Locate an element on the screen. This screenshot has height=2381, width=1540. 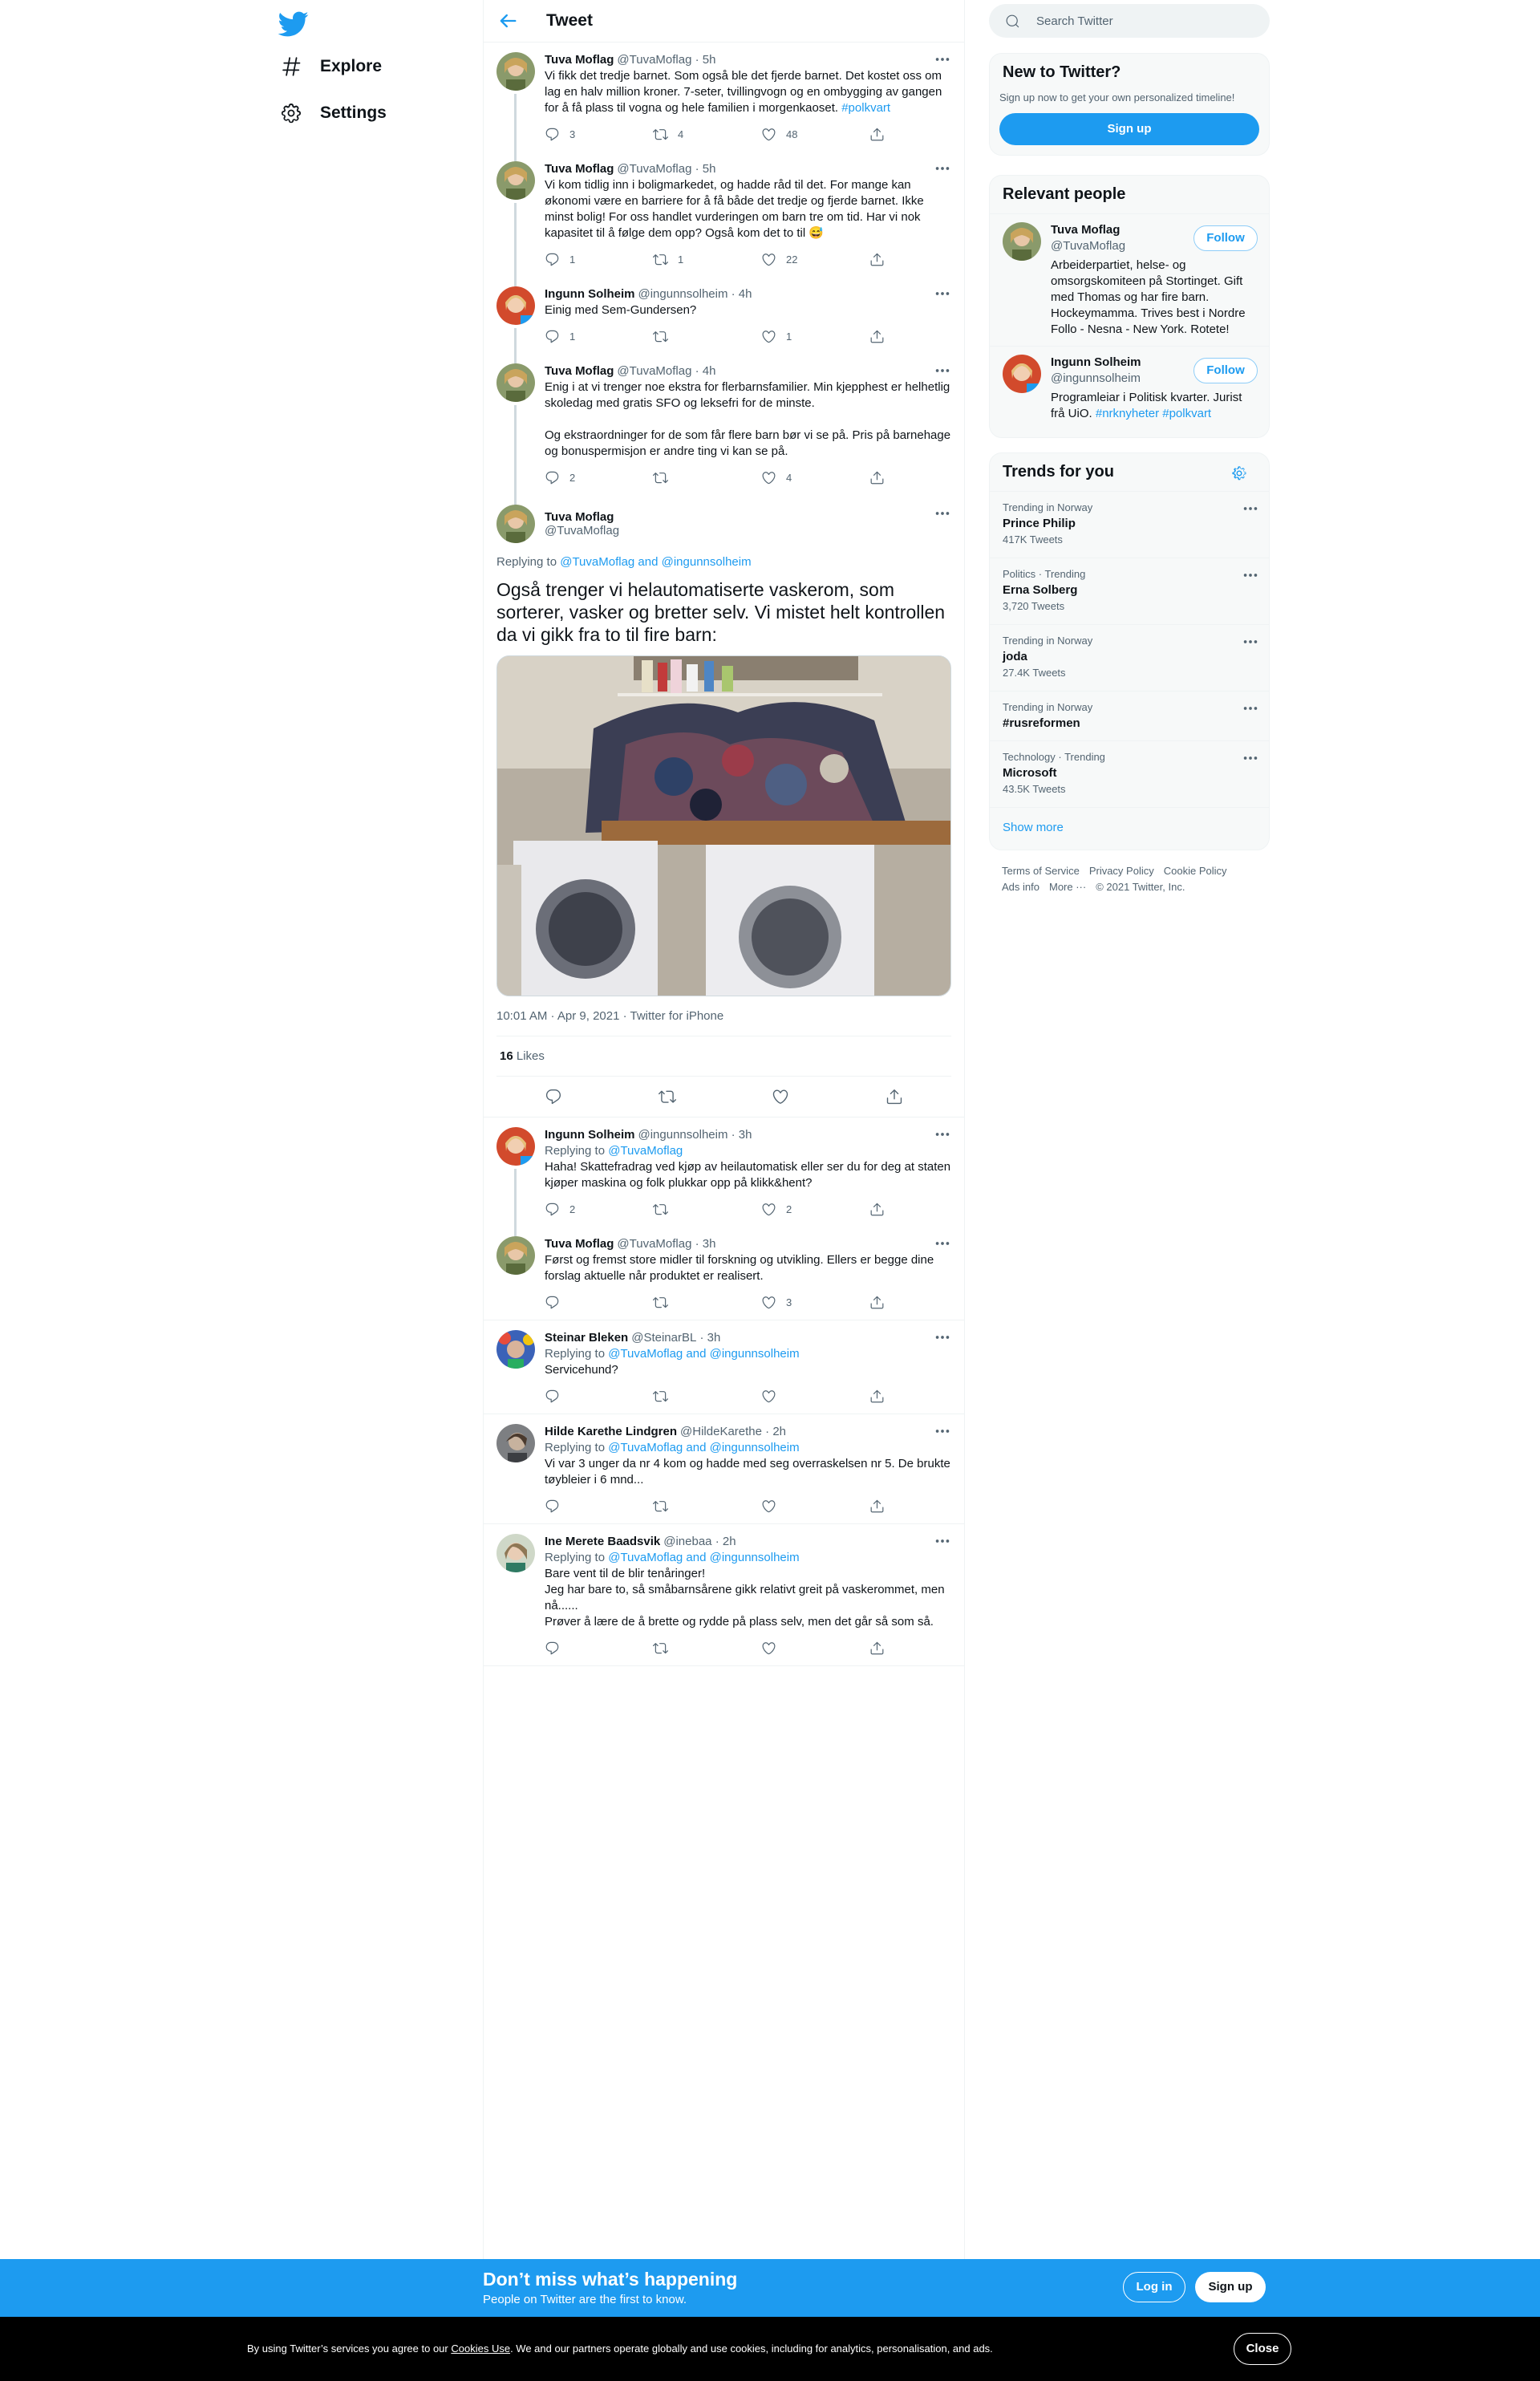
close-button: Close is located at coordinates (1262, 2349).